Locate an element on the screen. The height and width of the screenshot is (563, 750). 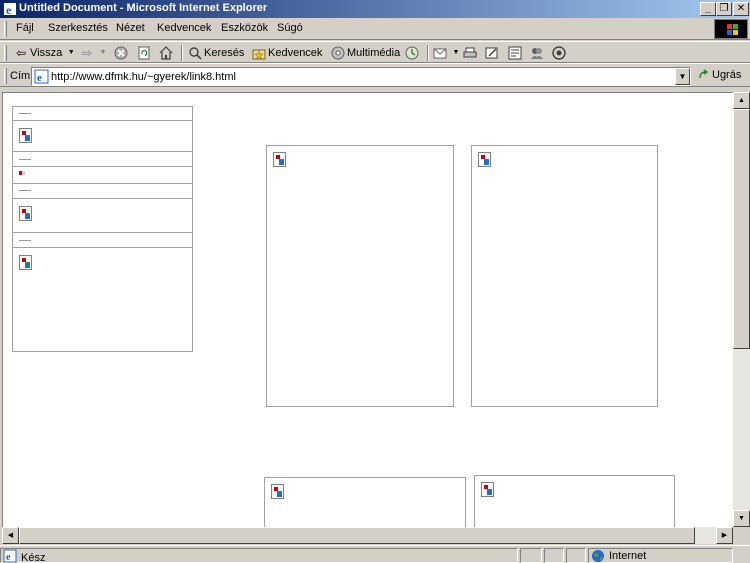
url-input is located at coordinates (361, 76).